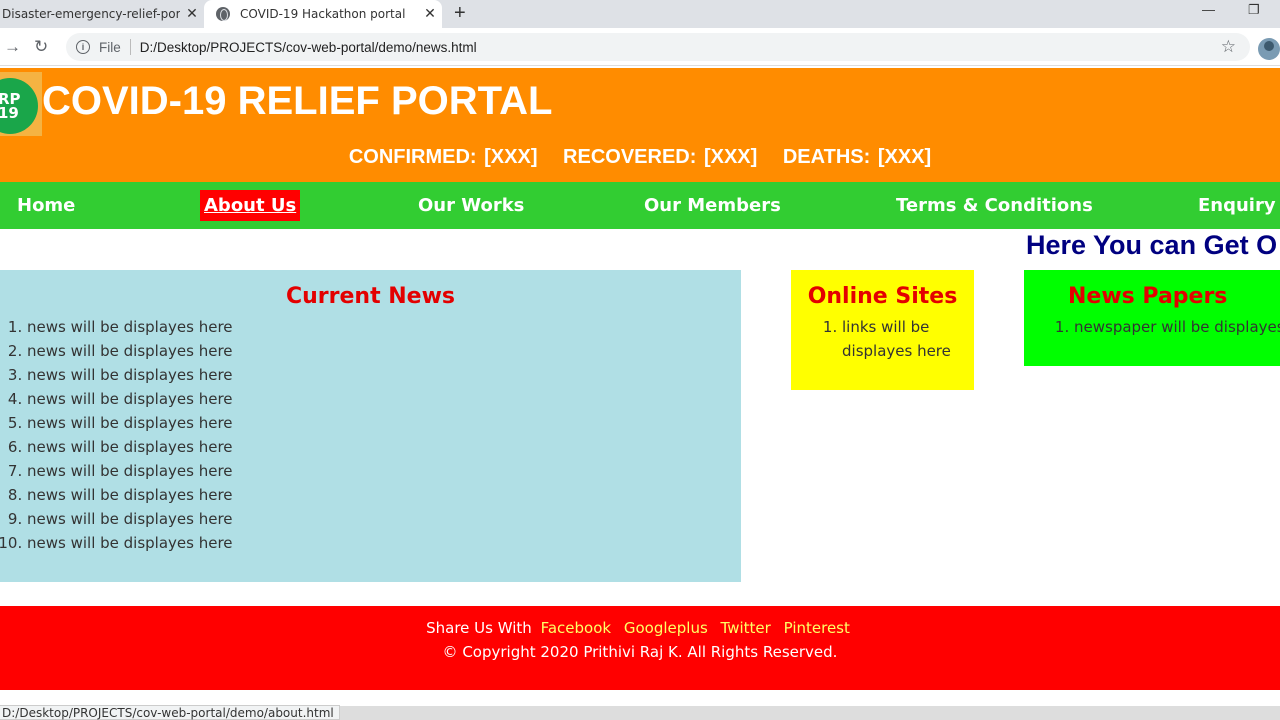 The height and width of the screenshot is (720, 1280). Describe the element at coordinates (746, 628) in the screenshot. I see `twitter-link: Twitter` at that location.